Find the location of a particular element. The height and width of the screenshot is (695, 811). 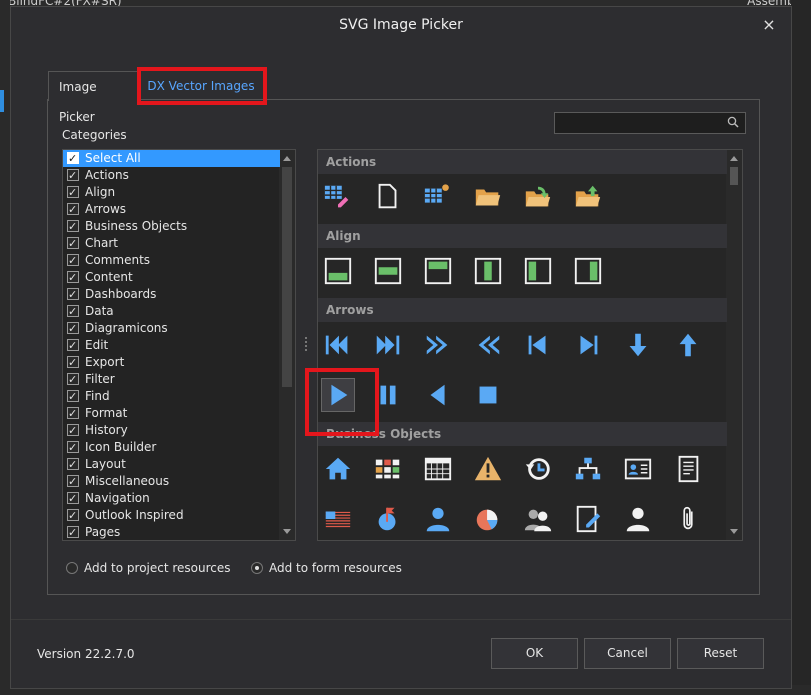

align-left-icon is located at coordinates (488, 271).